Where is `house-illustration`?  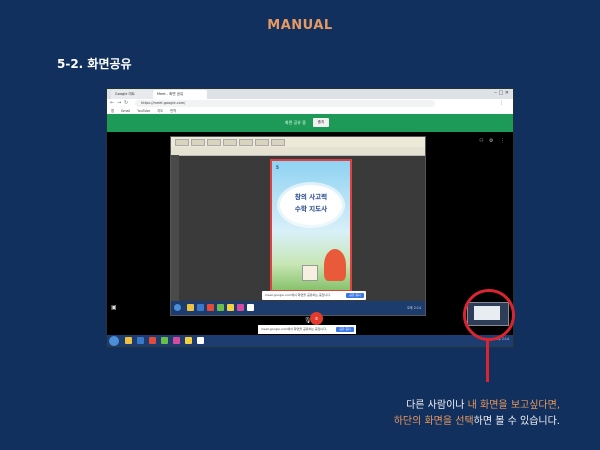
house-illustration is located at coordinates (310, 273).